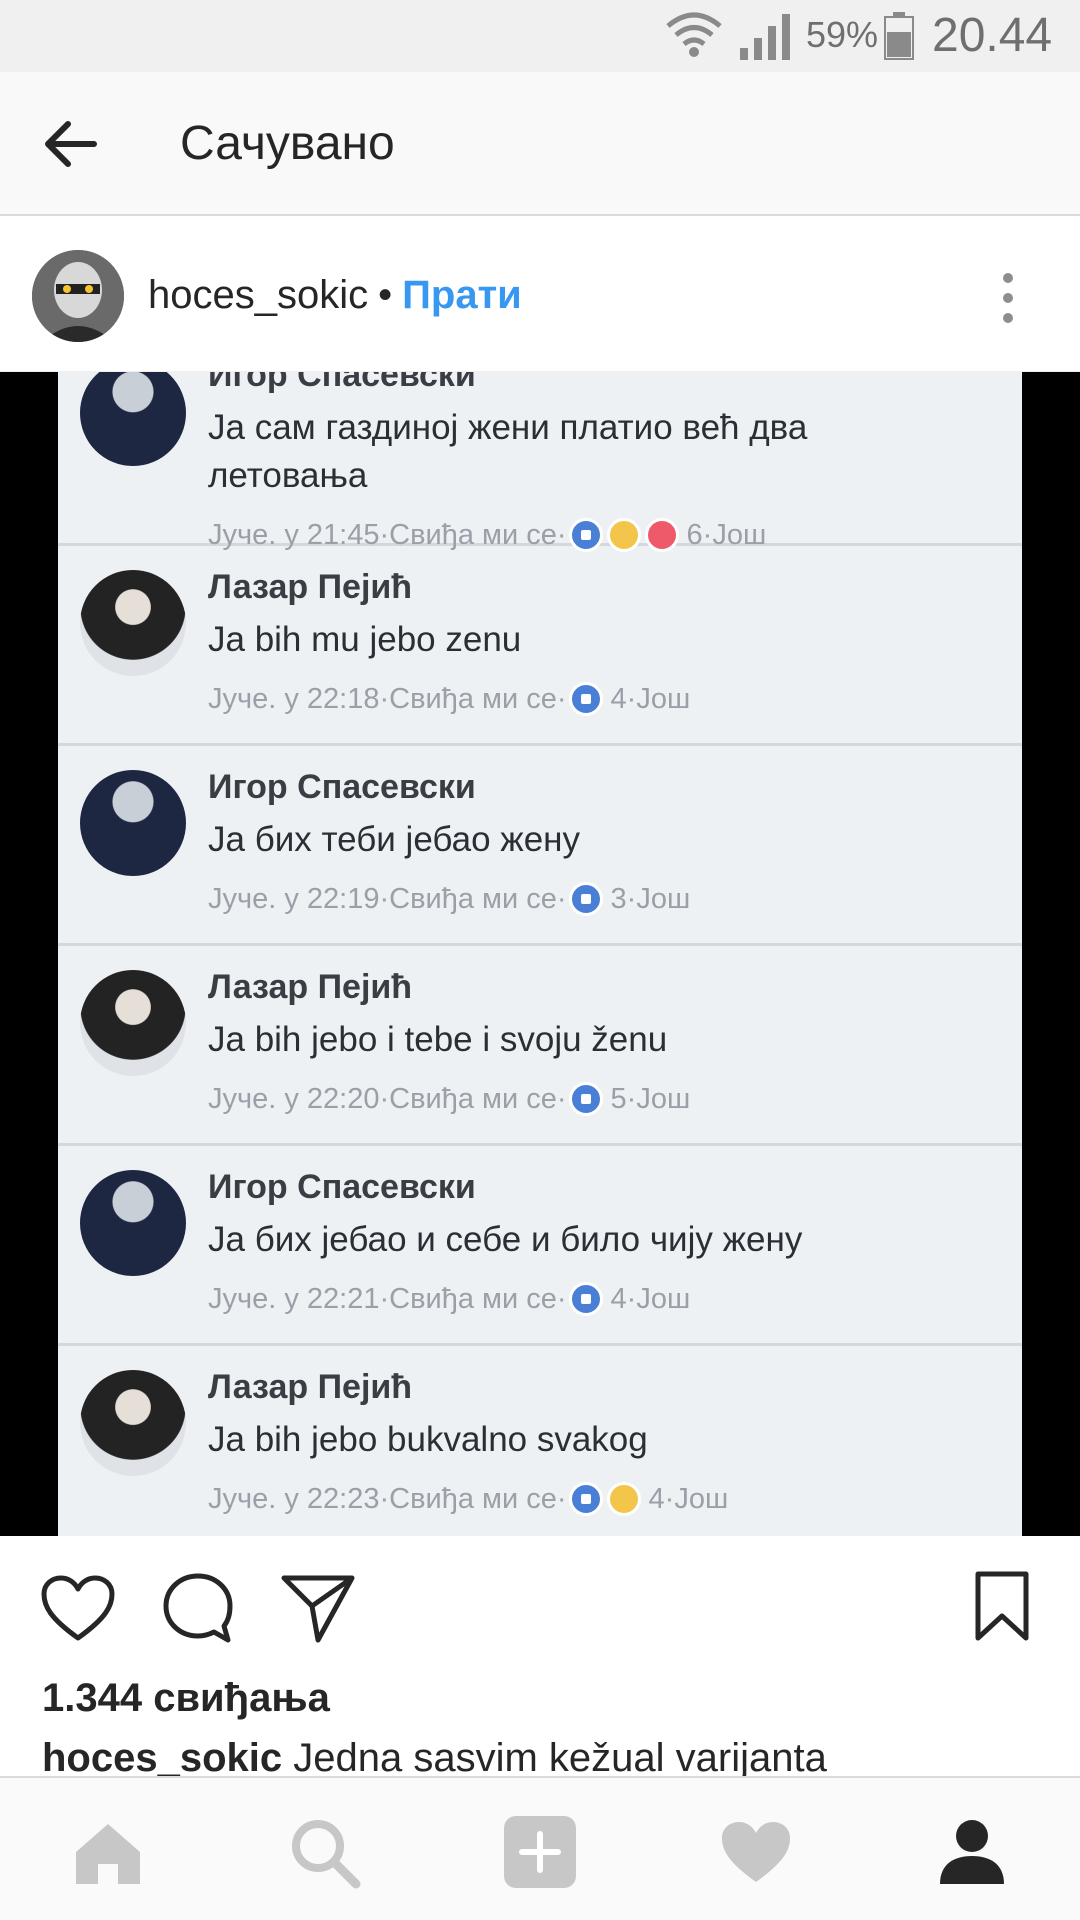 This screenshot has height=1920, width=1080. I want to click on comment-time: Јуче. у 22:23, so click(294, 1498).